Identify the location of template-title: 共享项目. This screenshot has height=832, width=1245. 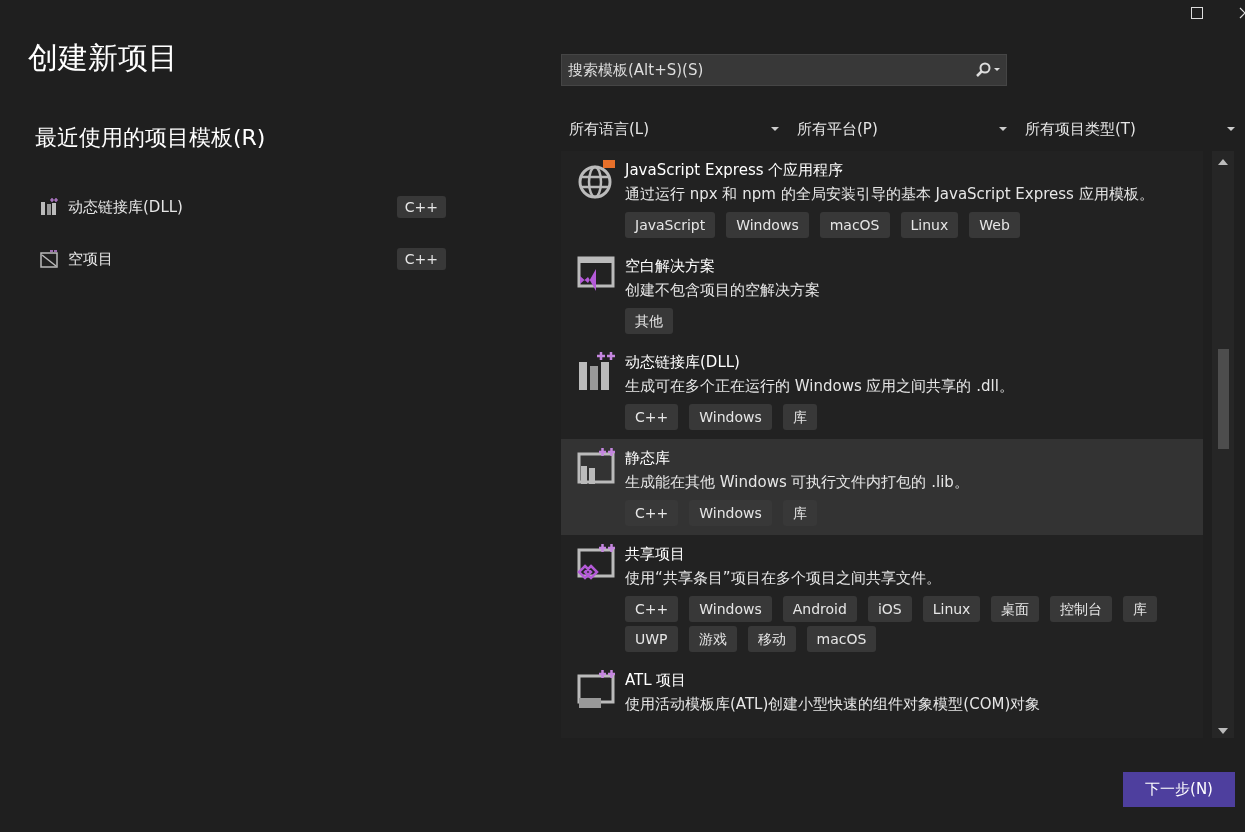
(655, 554).